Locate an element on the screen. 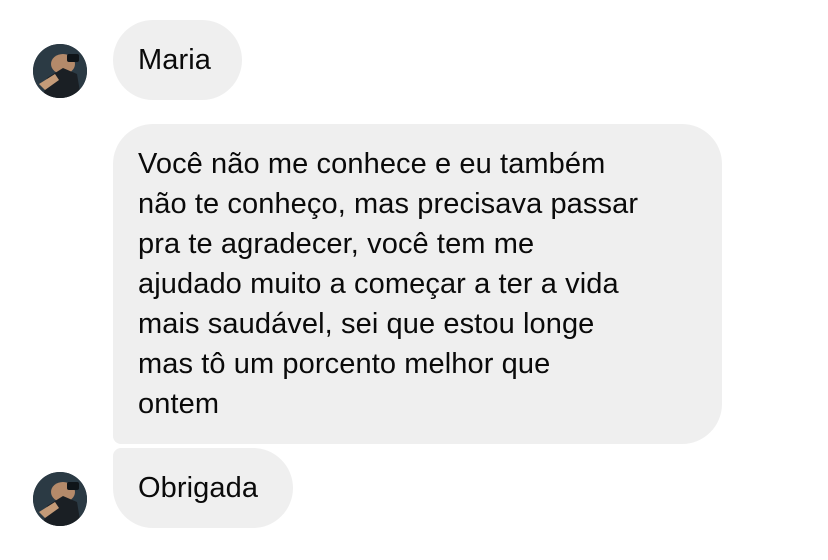 This screenshot has height=560, width=828. message-text-line: mais saudável, sei que estou longe is located at coordinates (366, 324).